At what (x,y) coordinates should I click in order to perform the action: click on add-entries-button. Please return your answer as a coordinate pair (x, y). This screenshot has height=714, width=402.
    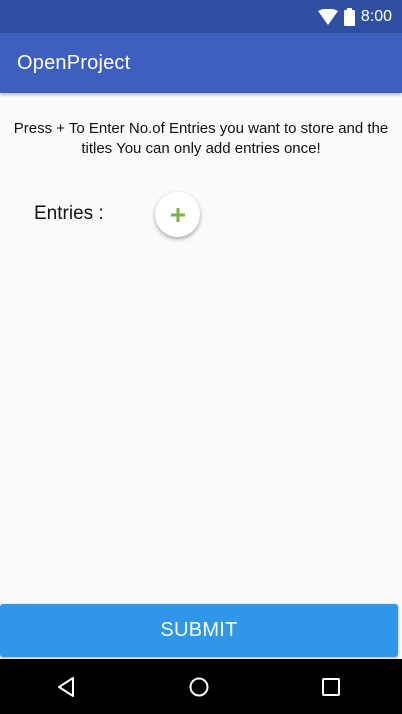
    Looking at the image, I should click on (177, 214).